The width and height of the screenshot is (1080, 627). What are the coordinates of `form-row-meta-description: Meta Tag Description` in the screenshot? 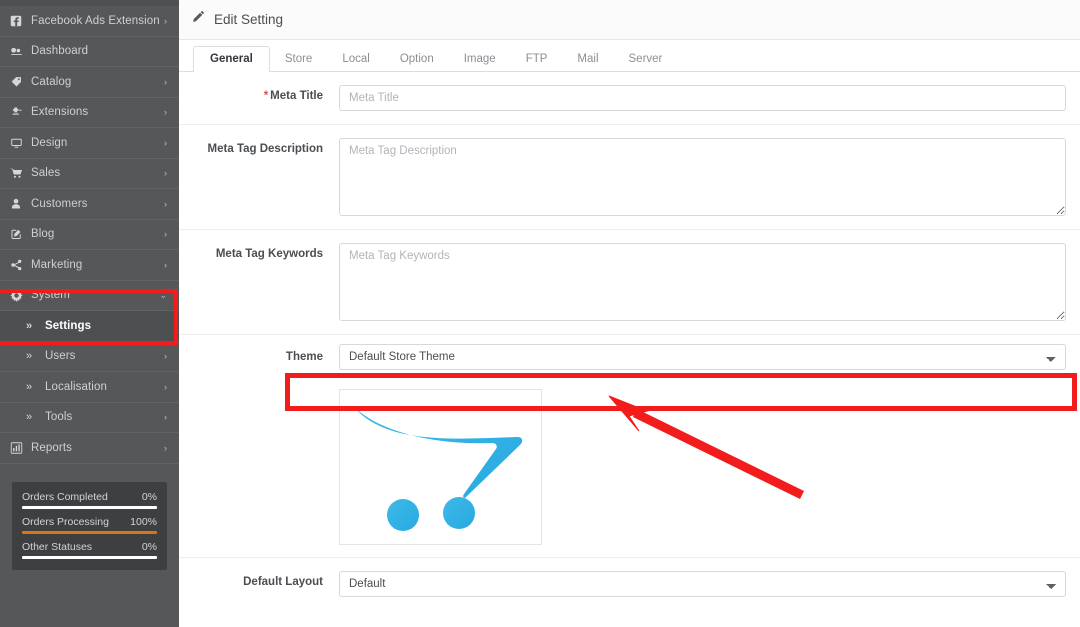 It's located at (629, 177).